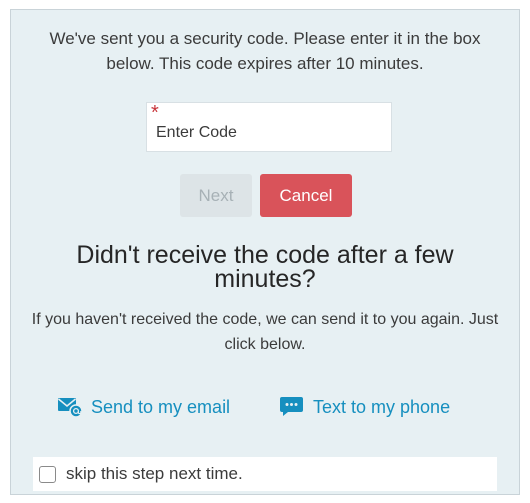 Image resolution: width=530 pixels, height=503 pixels. What do you see at coordinates (47, 474) in the screenshot?
I see `skip-step-checkbox` at bounding box center [47, 474].